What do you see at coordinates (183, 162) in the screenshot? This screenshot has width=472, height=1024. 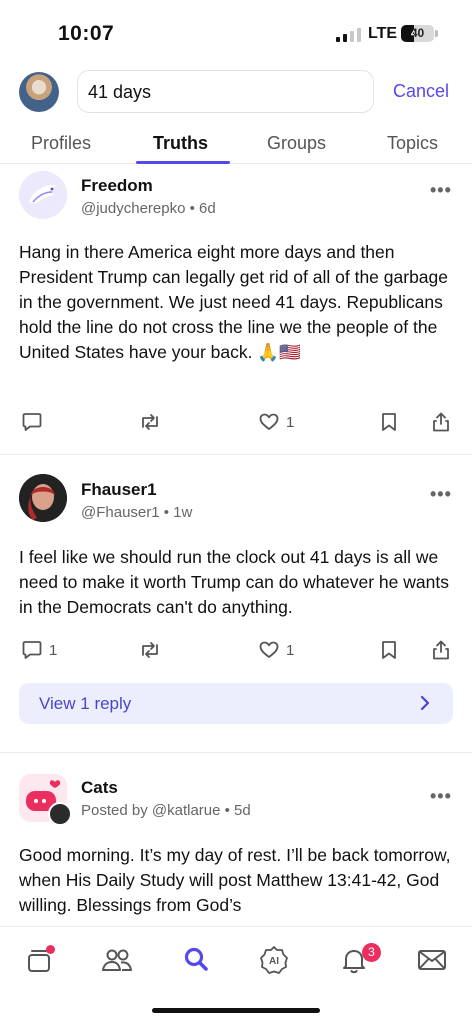 I see `active-tab-indicator` at bounding box center [183, 162].